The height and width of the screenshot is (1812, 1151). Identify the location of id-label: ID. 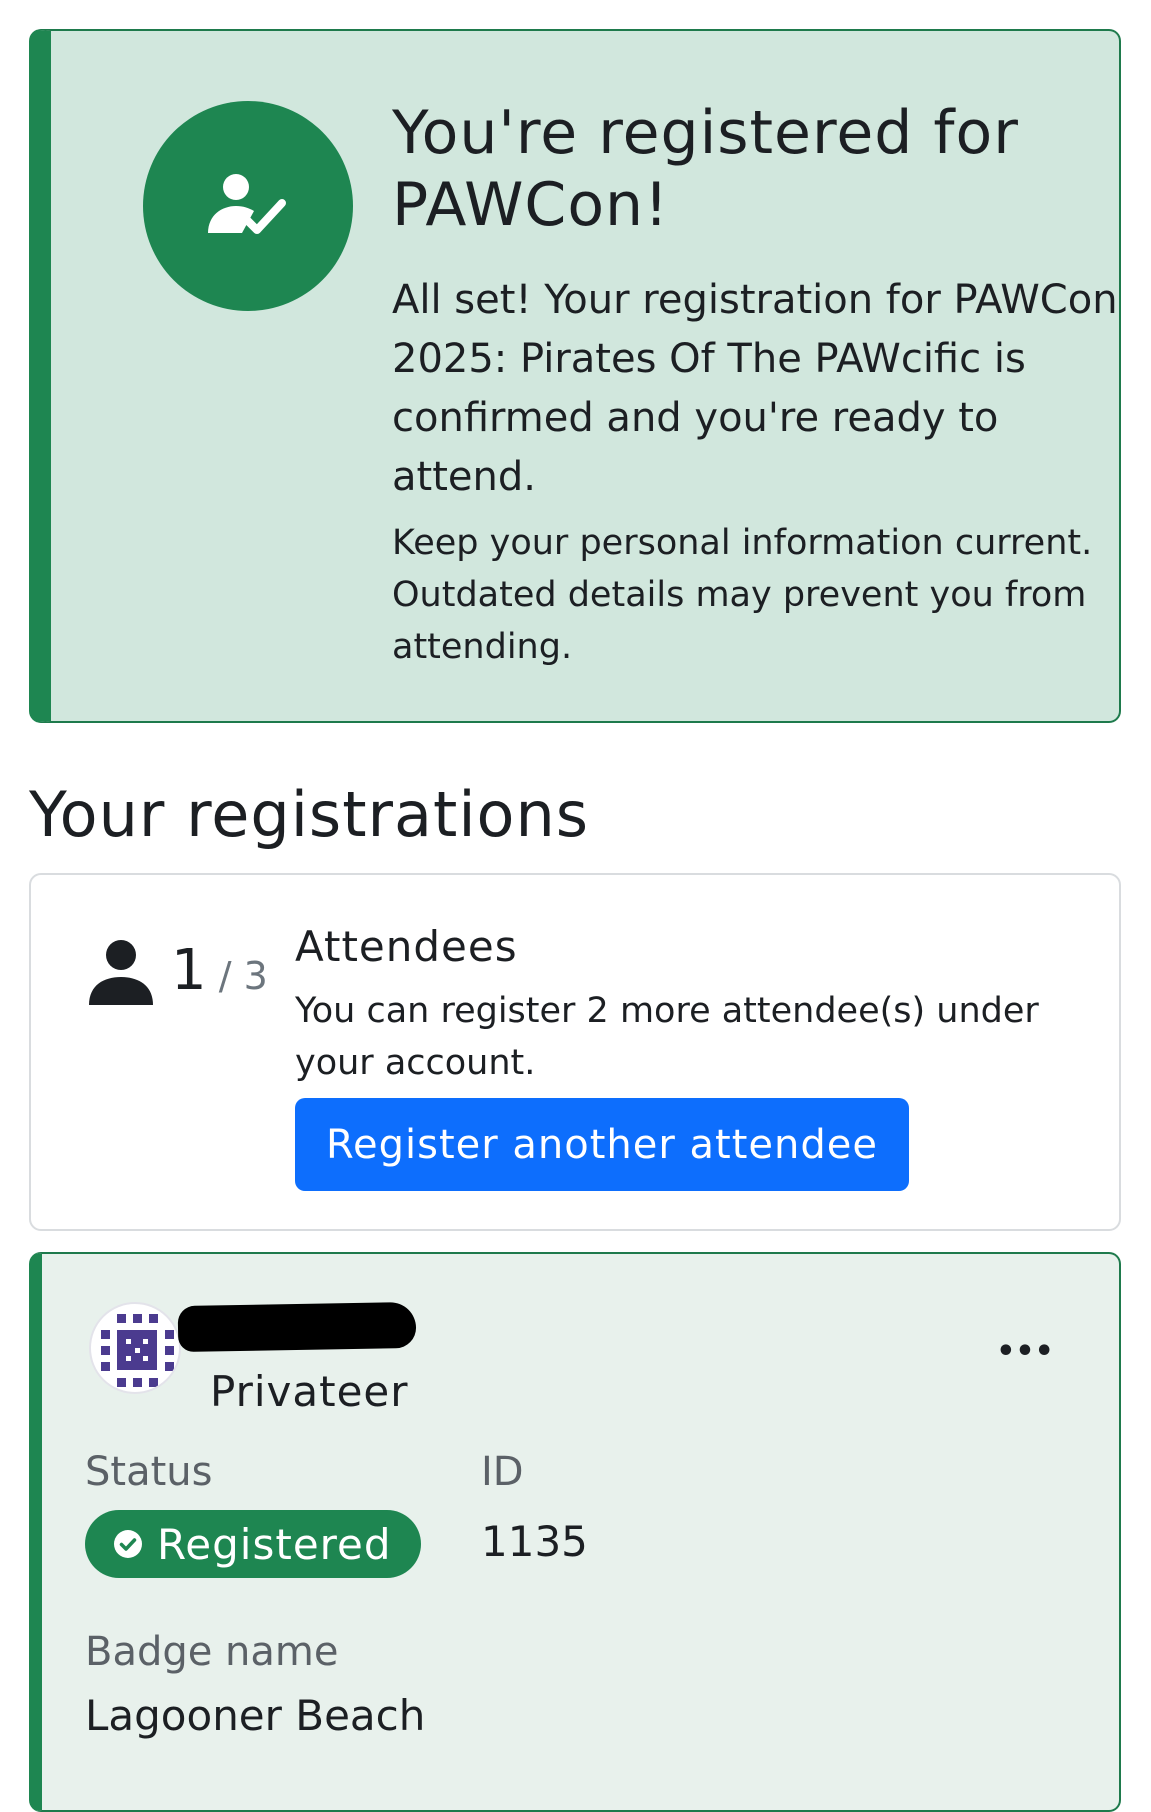
(502, 1472).